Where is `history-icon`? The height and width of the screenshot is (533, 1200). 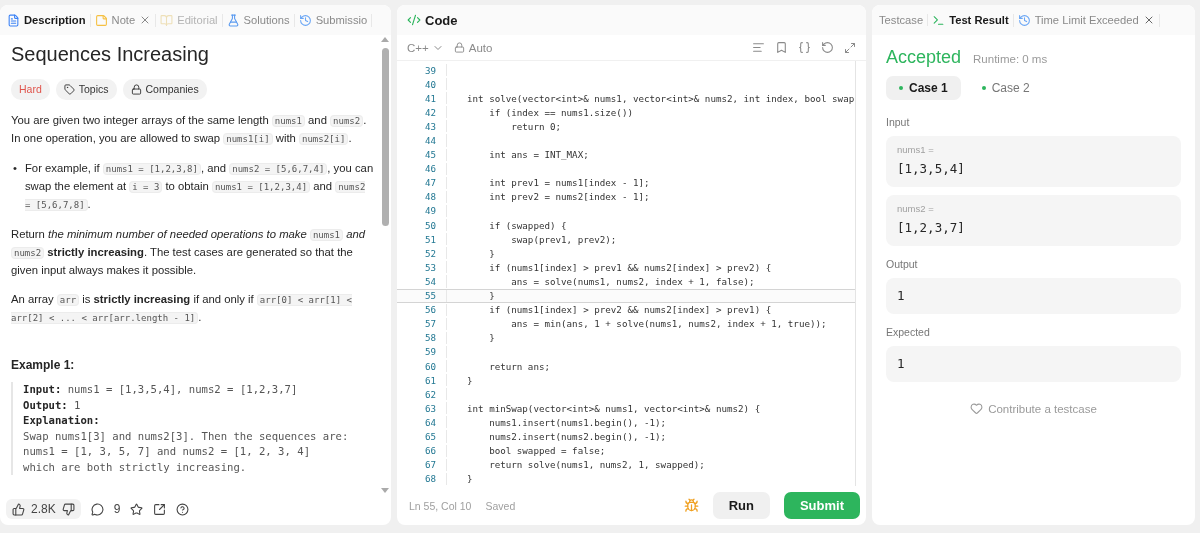 history-icon is located at coordinates (1024, 20).